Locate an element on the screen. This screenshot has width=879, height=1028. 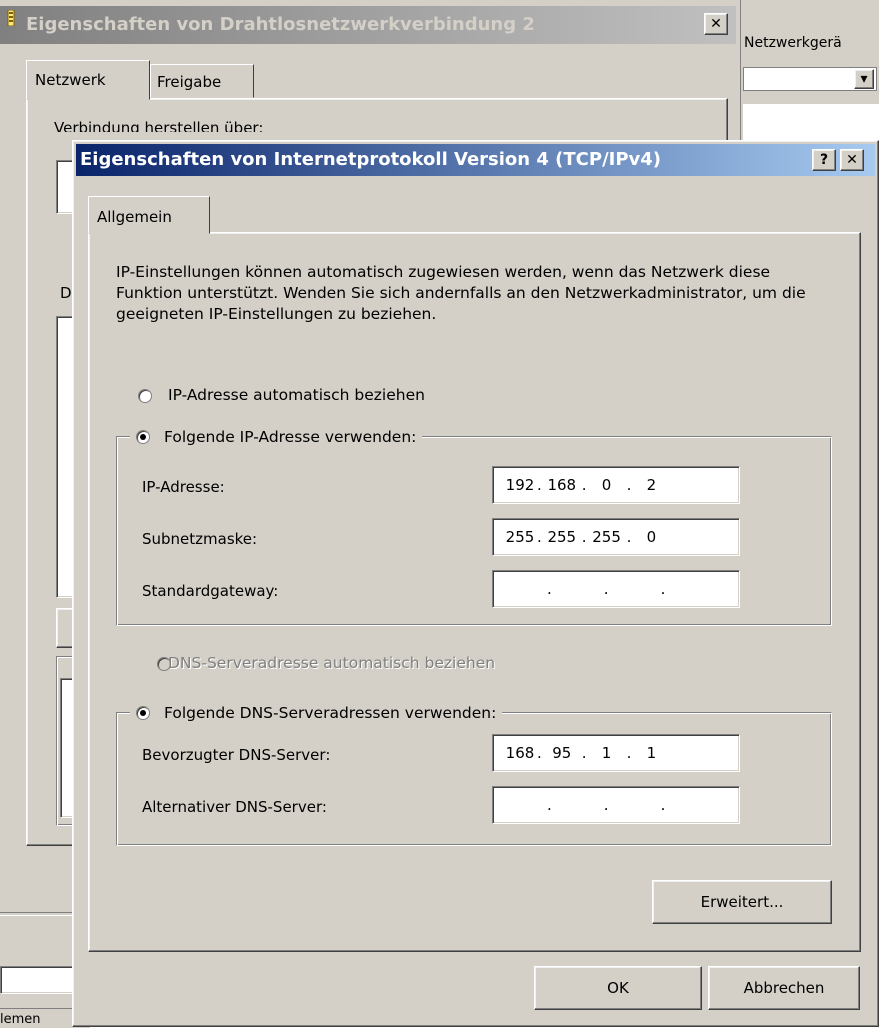
ip-group-legend: Folgende IP-Adresse verwenden: is located at coordinates (276, 437).